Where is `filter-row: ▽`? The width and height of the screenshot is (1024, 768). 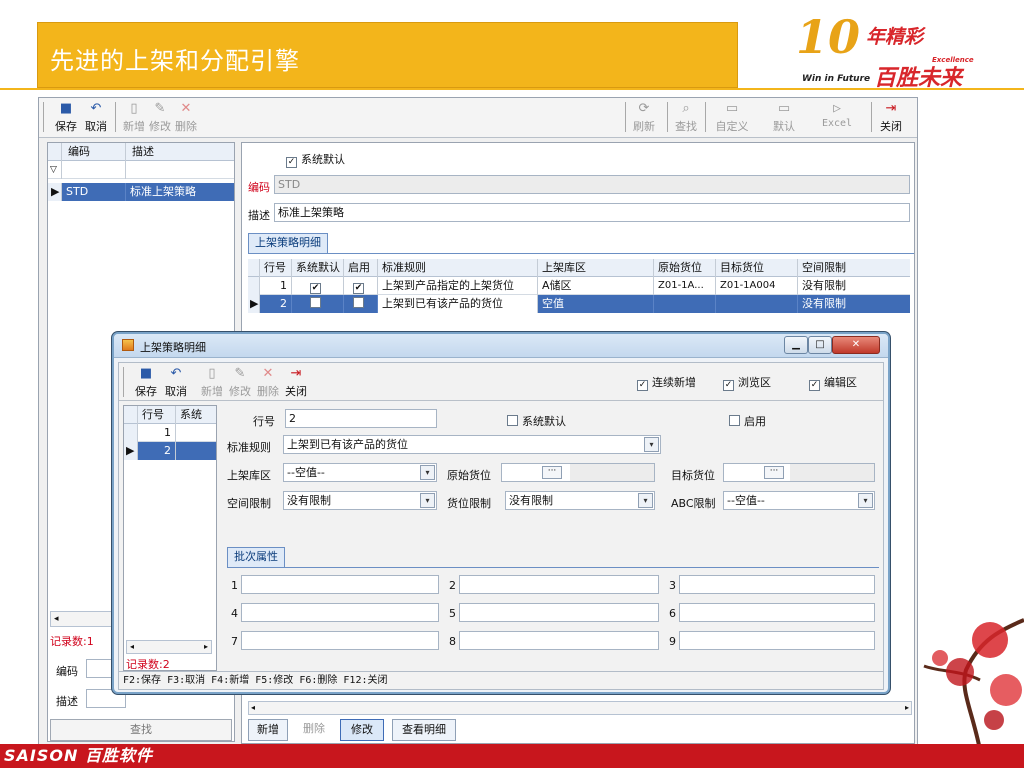
filter-row: ▽ is located at coordinates (141, 170).